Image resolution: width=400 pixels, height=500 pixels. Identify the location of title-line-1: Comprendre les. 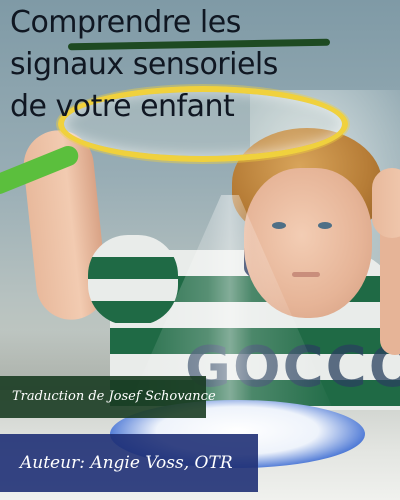
(125, 22).